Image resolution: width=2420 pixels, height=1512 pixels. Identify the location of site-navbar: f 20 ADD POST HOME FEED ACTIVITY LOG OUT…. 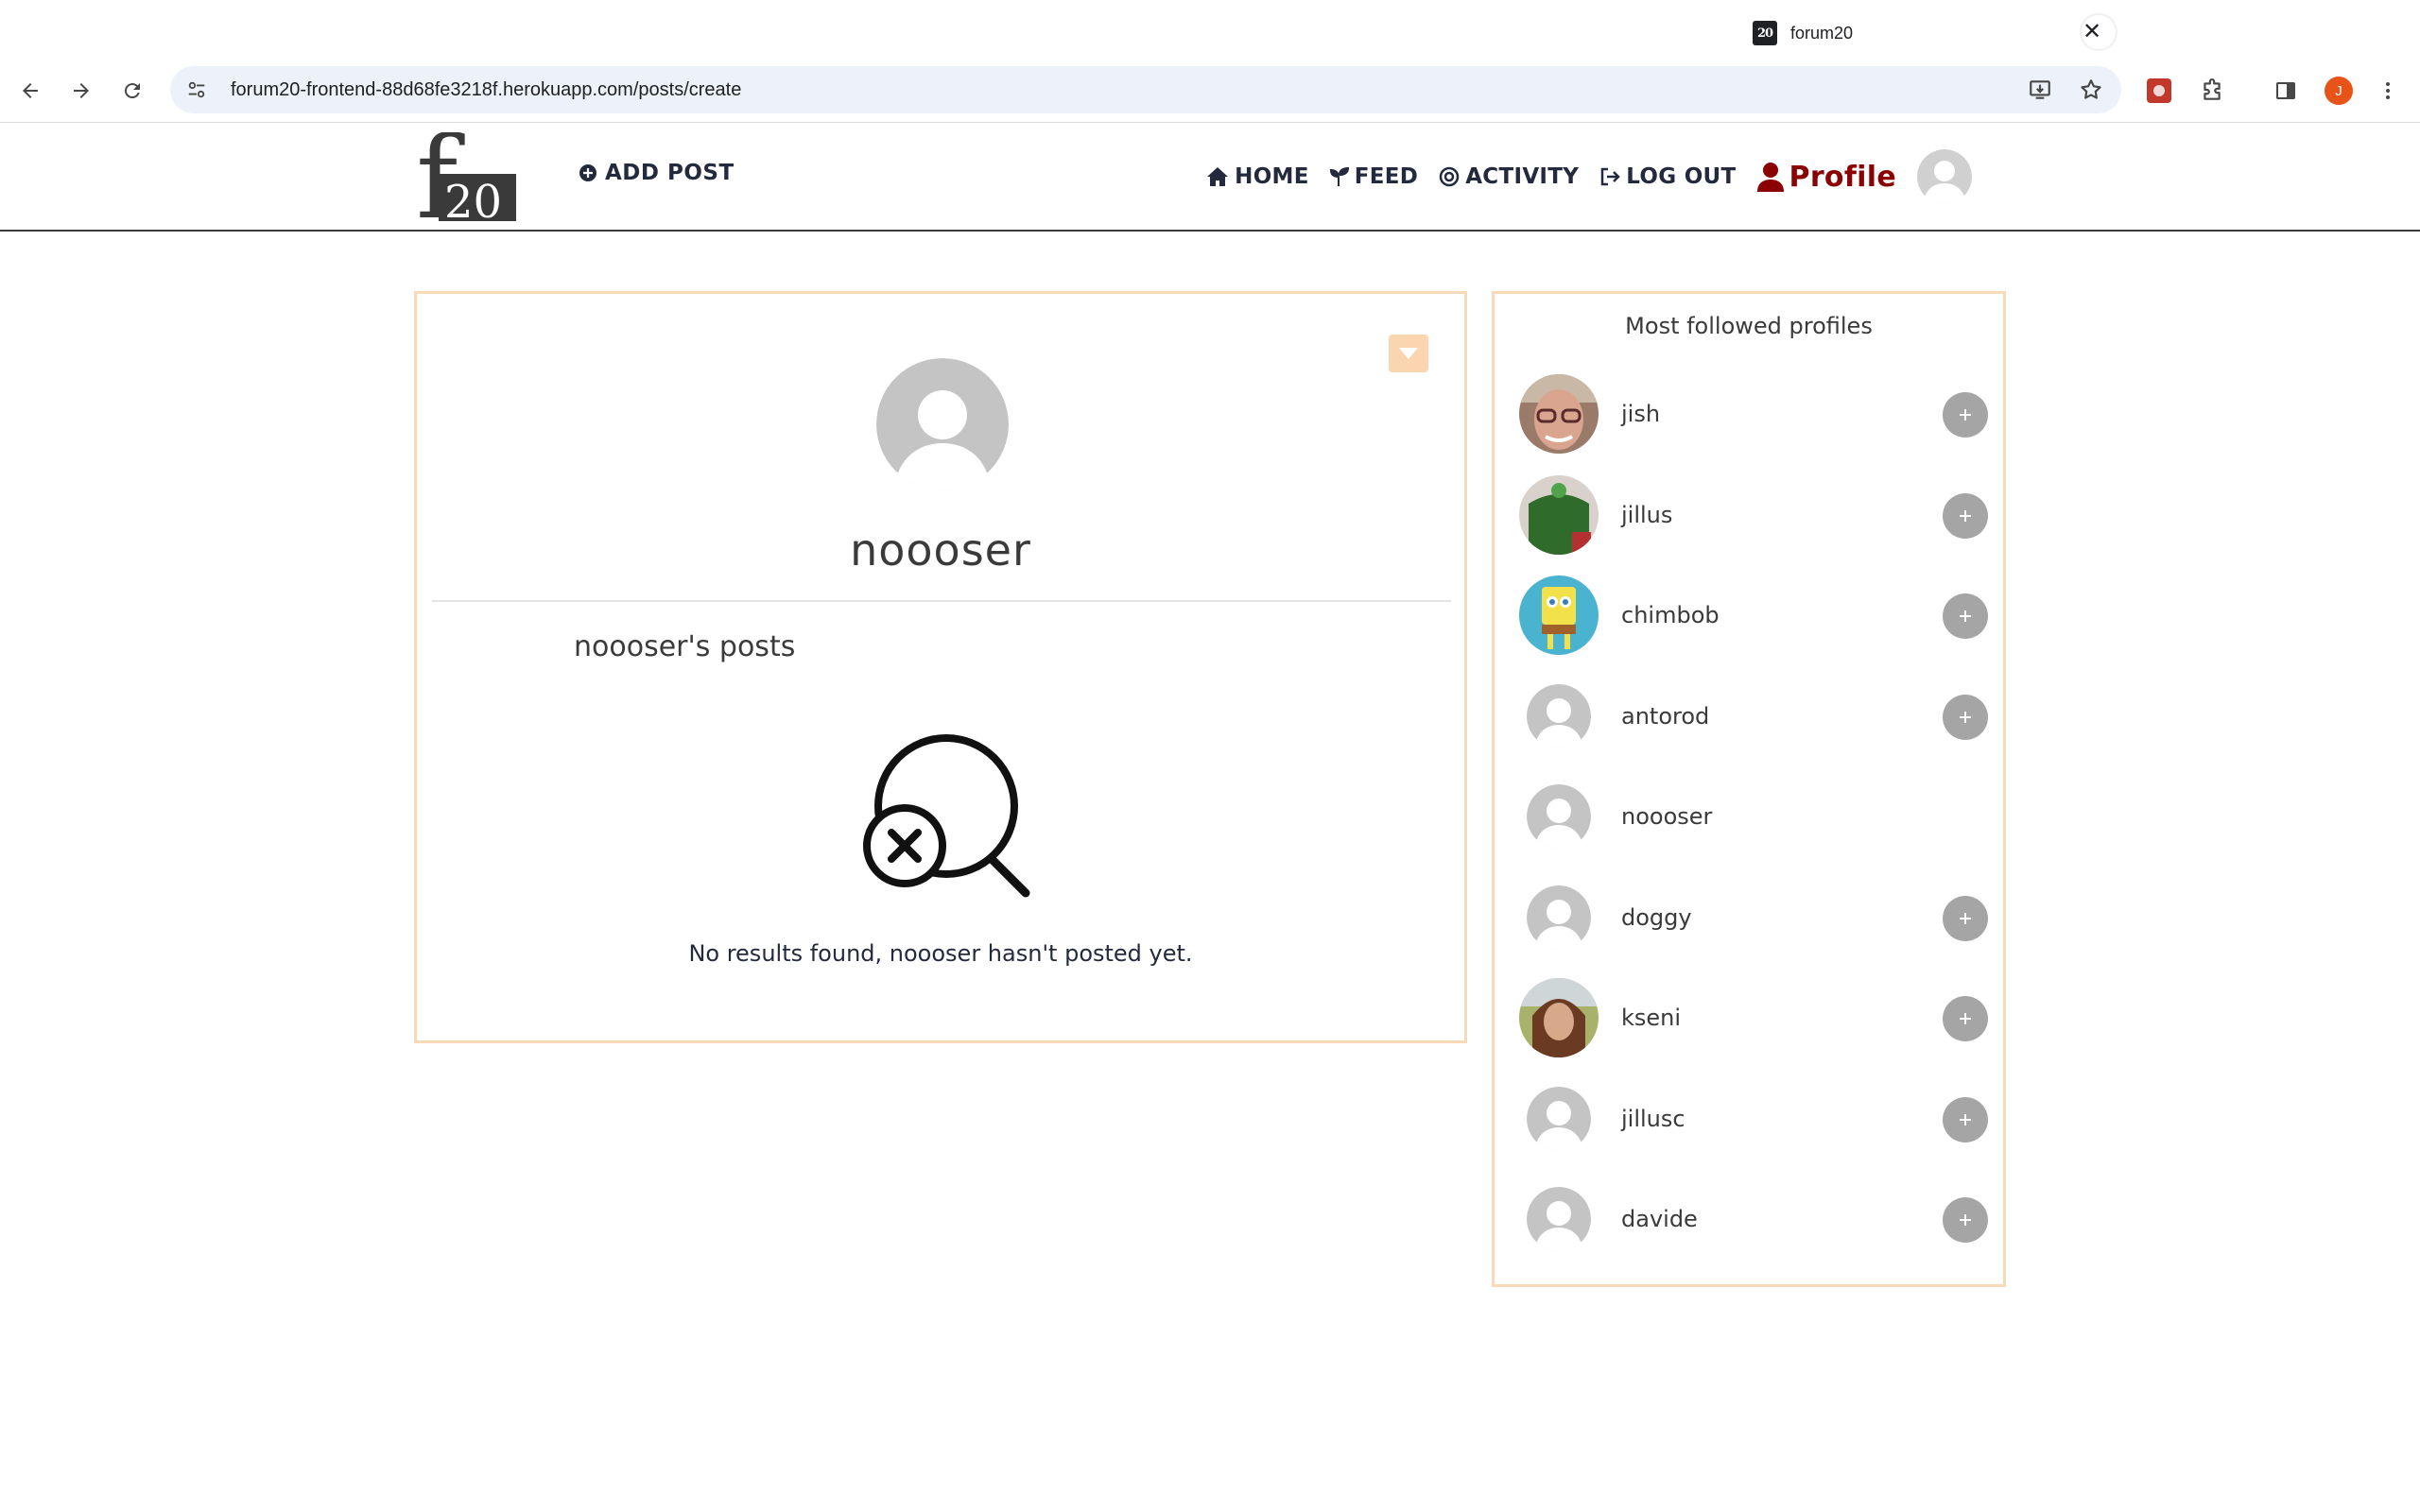
(1210, 179).